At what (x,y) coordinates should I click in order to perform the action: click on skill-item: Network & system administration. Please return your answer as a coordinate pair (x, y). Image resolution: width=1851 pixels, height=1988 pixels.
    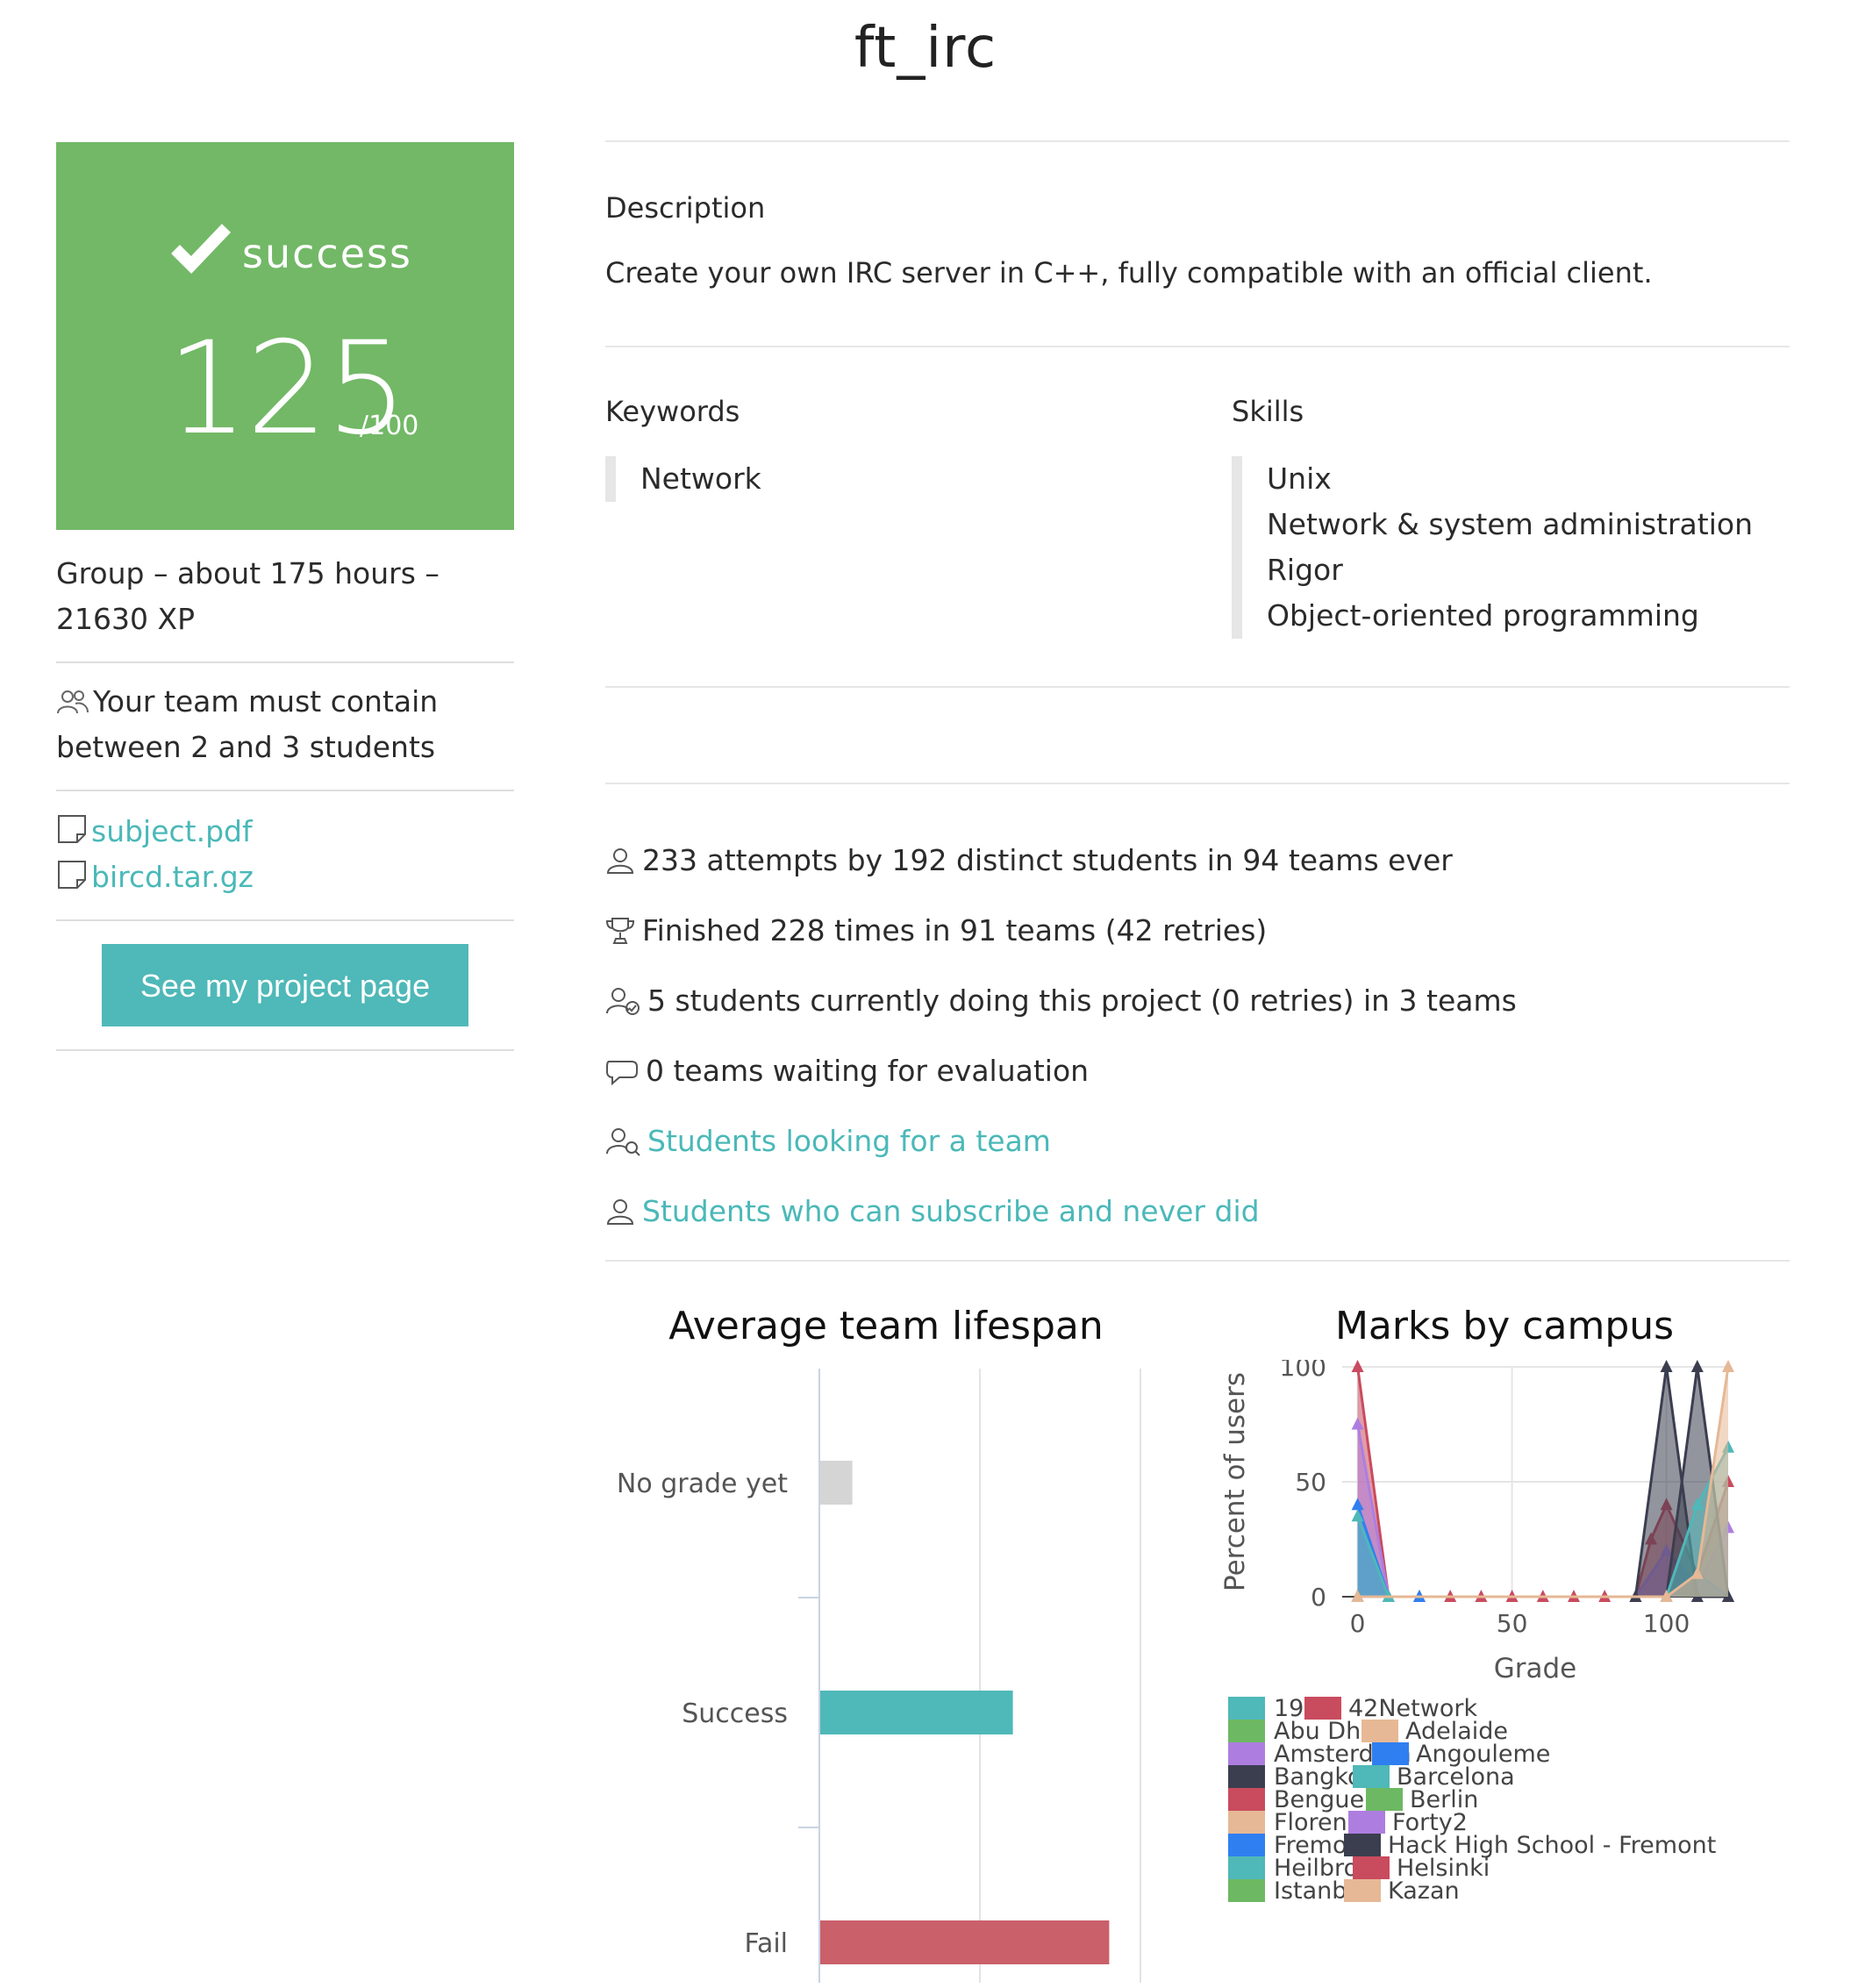
    Looking at the image, I should click on (1510, 524).